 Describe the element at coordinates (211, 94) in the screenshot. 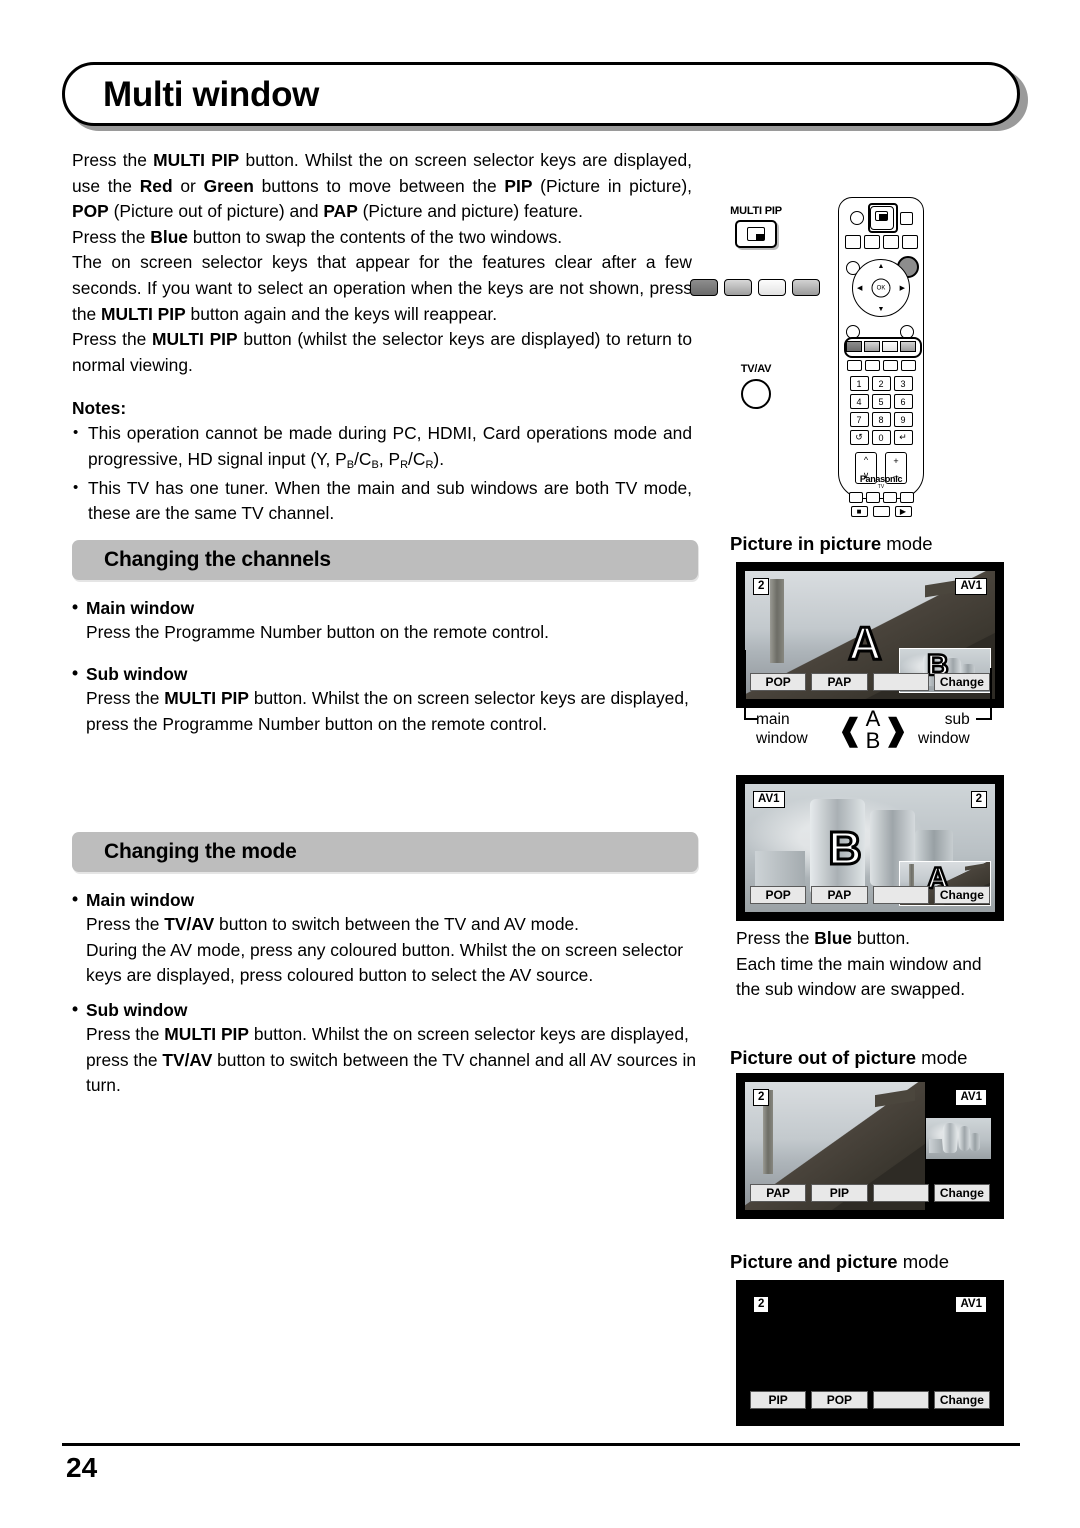

I see `page-title: Multi window` at that location.